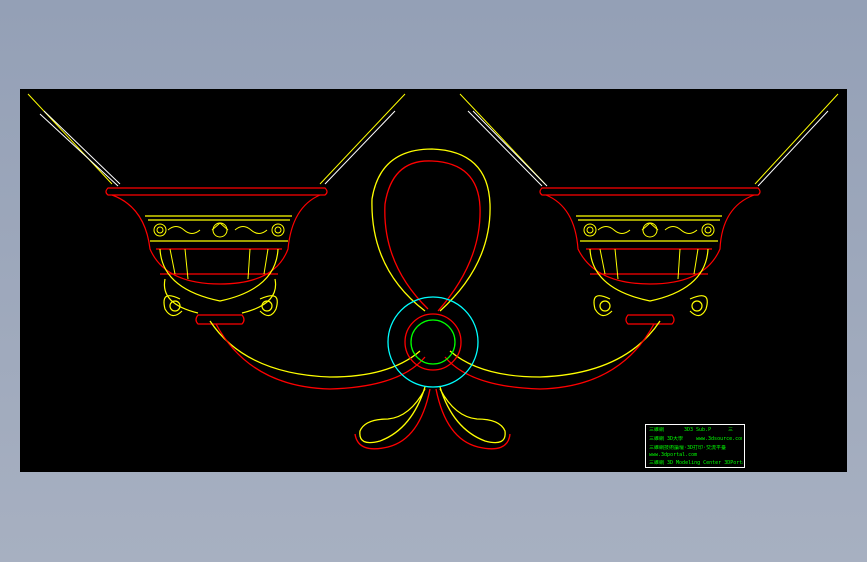 This screenshot has height=562, width=867. I want to click on title-block-row4: www.3dportal.com, so click(673, 455).